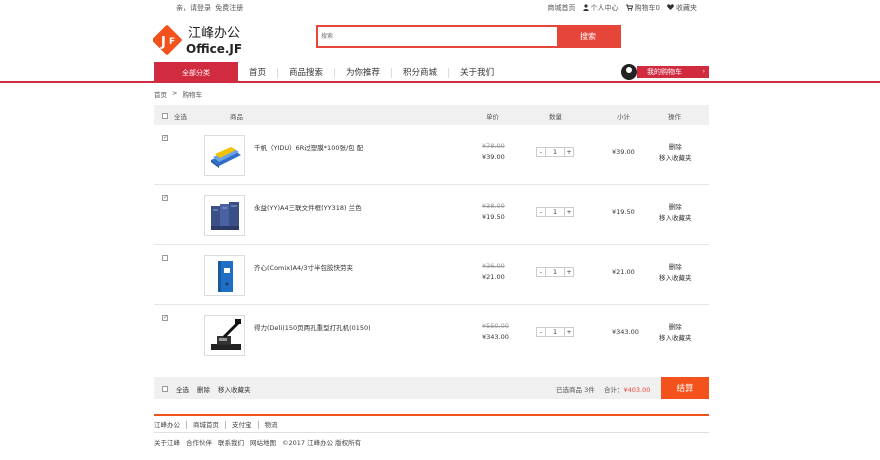  Describe the element at coordinates (199, 442) in the screenshot. I see `footer-bottom-link: 合作伙伴` at that location.